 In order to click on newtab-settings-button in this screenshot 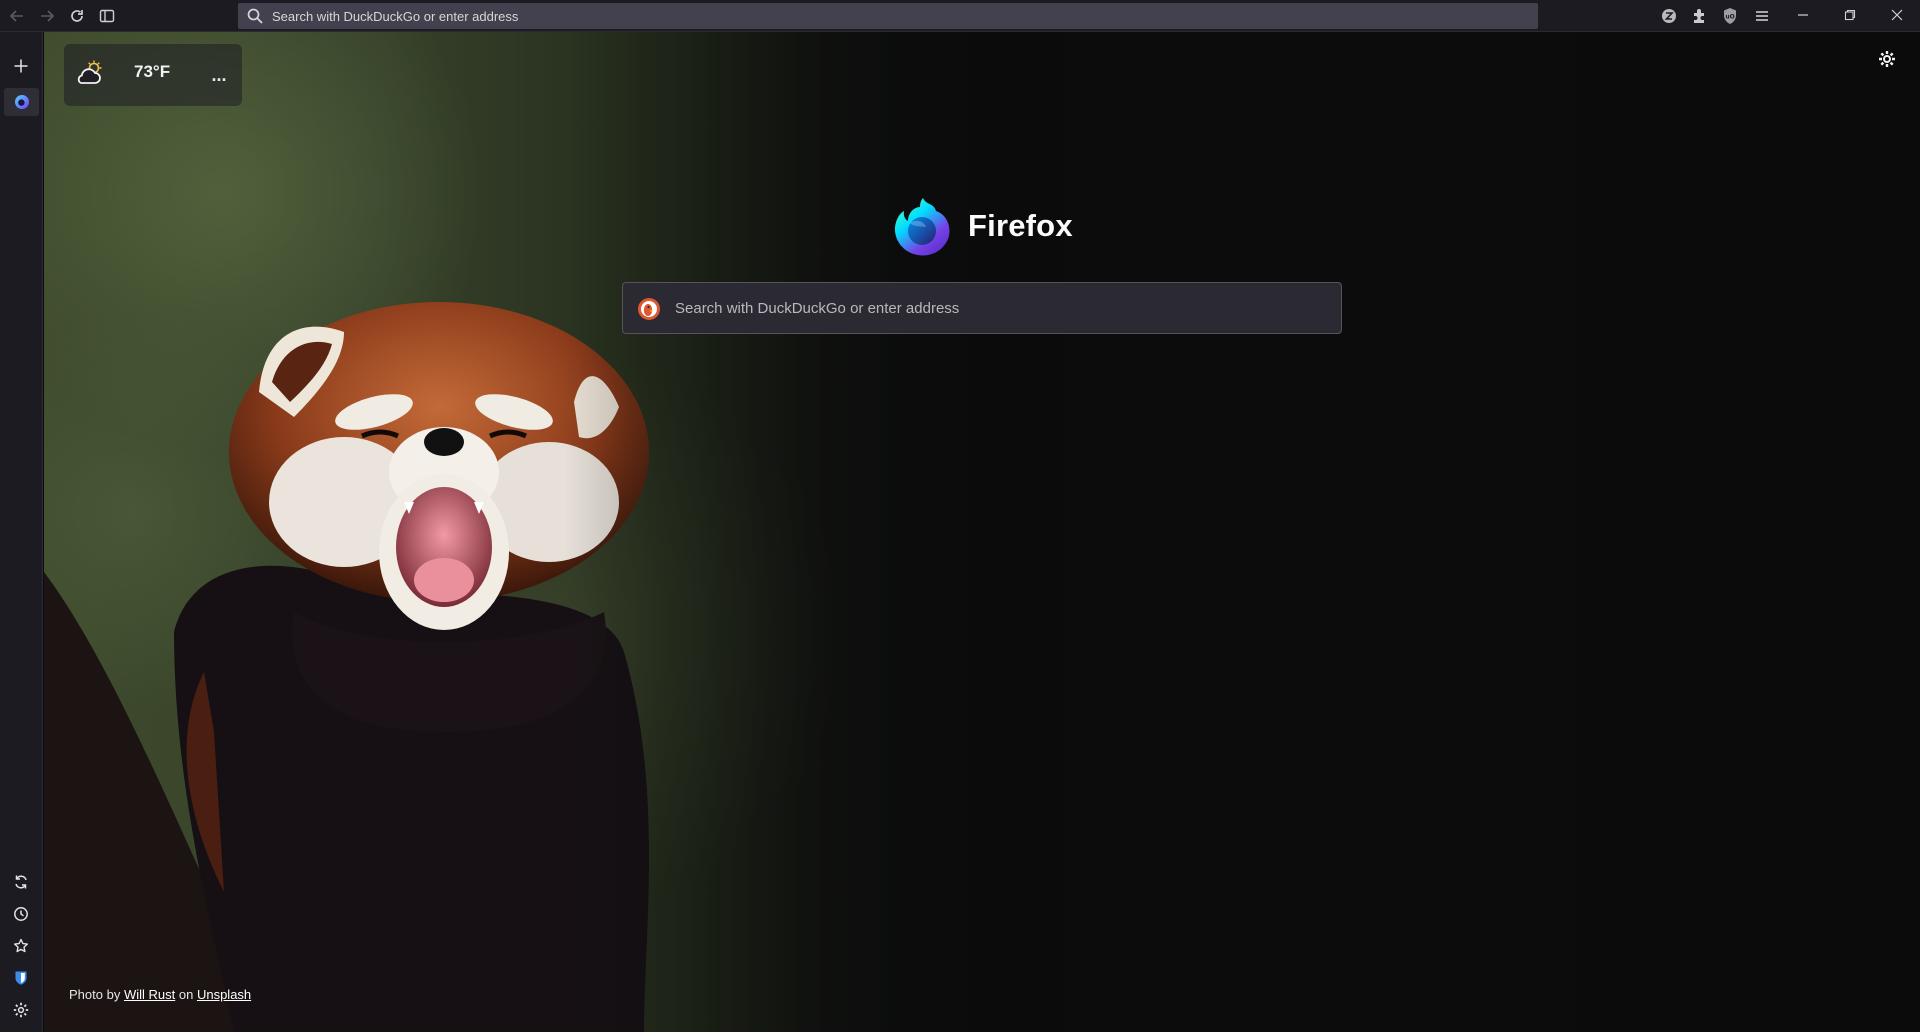, I will do `click(1887, 59)`.